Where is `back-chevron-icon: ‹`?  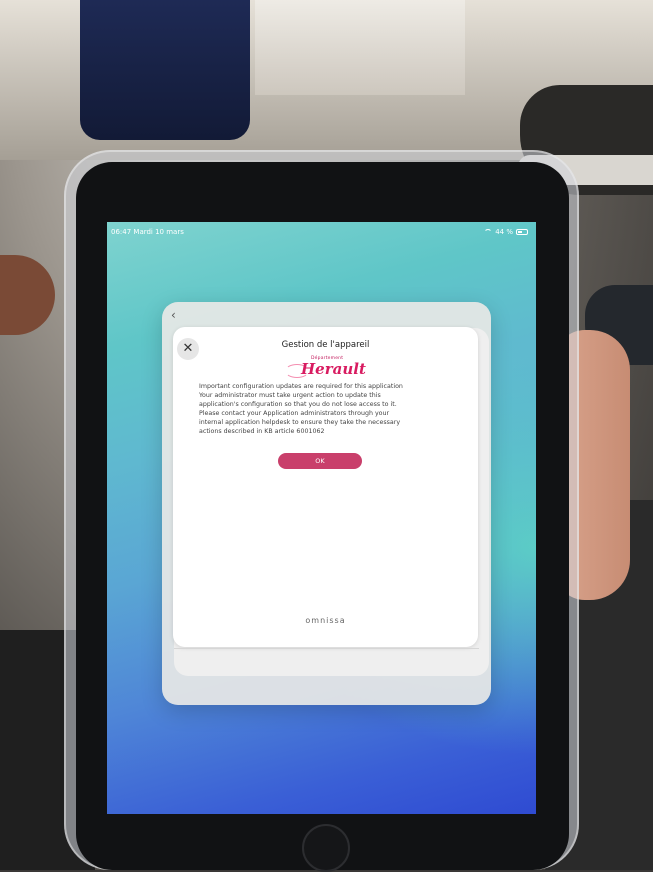
back-chevron-icon: ‹ is located at coordinates (176, 315).